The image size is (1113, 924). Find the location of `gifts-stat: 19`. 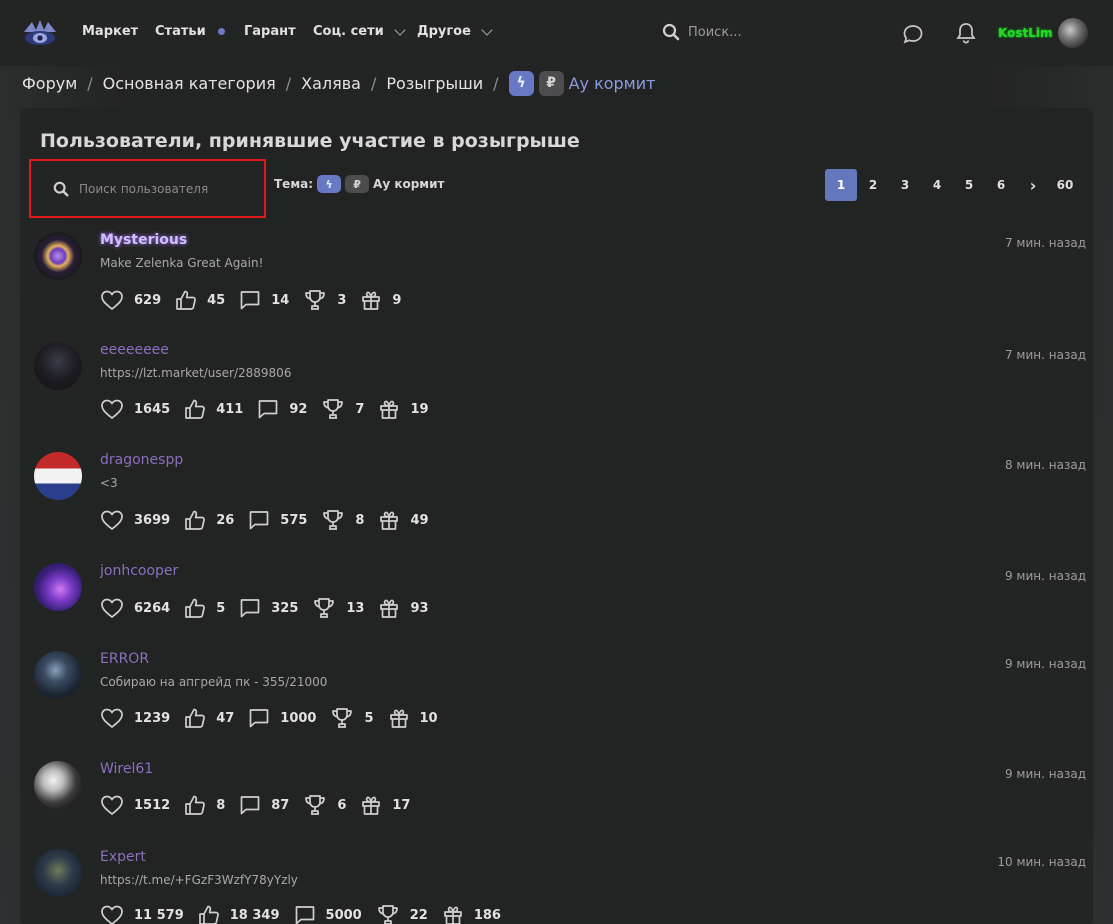

gifts-stat: 19 is located at coordinates (403, 409).